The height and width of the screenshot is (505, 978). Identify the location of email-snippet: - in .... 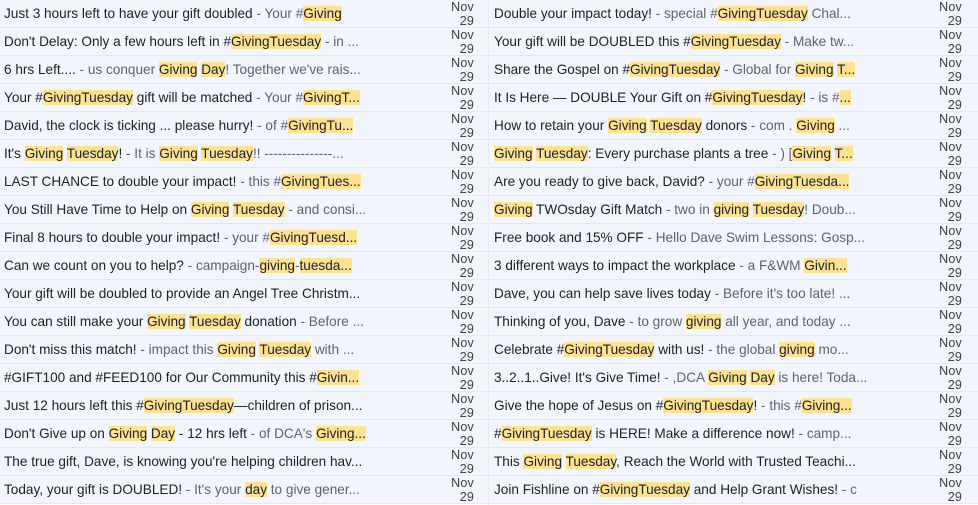
(340, 41).